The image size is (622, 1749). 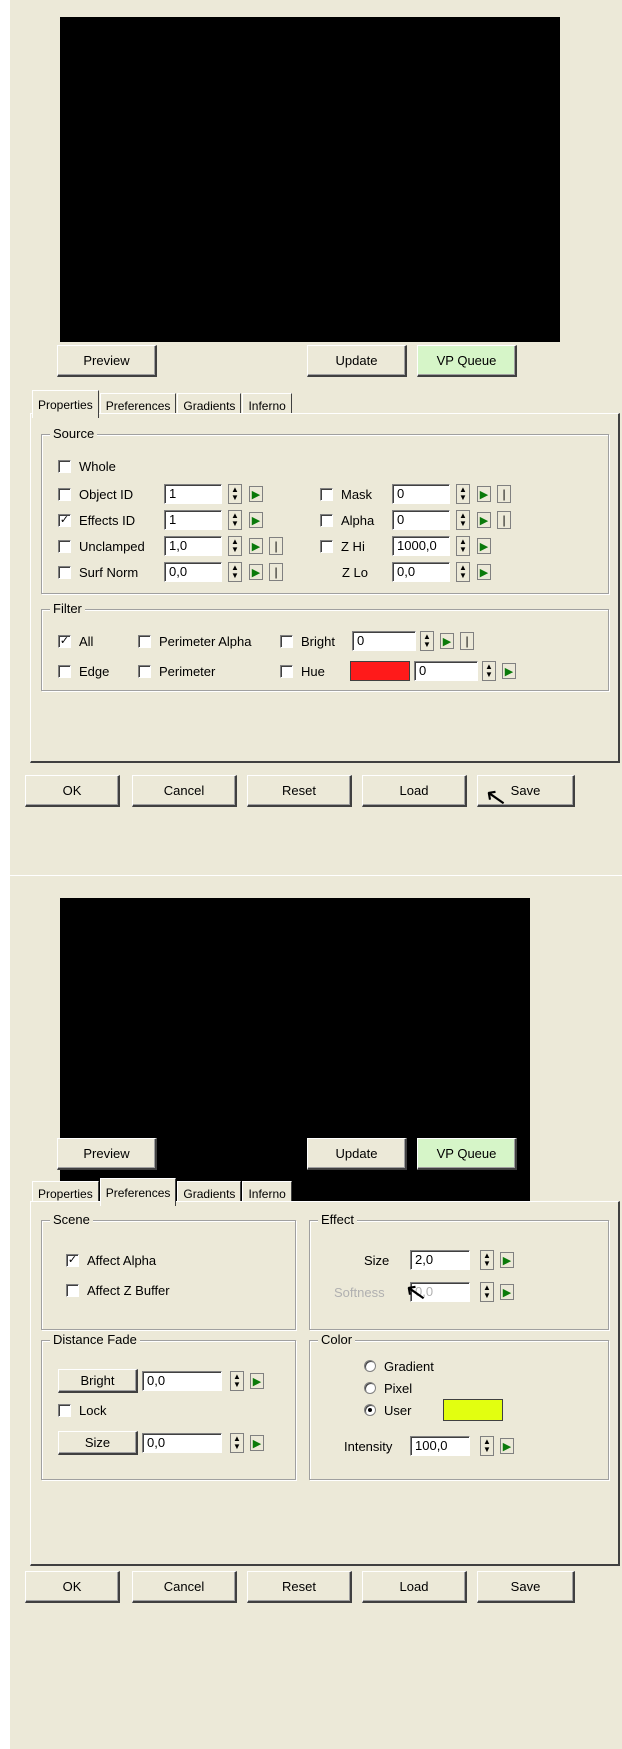 What do you see at coordinates (237, 1443) in the screenshot?
I see `fade-size-spinner: ▲ ▼` at bounding box center [237, 1443].